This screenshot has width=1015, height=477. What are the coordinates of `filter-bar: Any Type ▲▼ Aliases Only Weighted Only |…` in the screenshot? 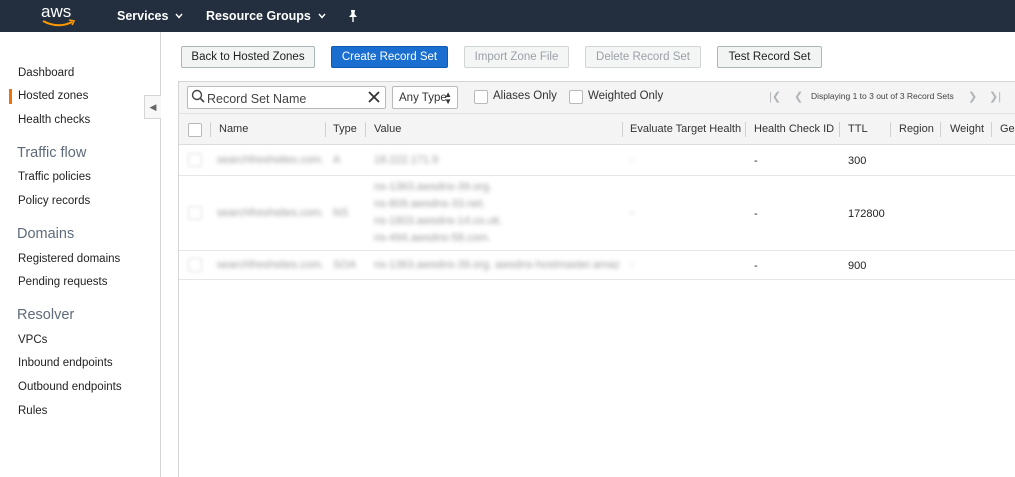 It's located at (597, 98).